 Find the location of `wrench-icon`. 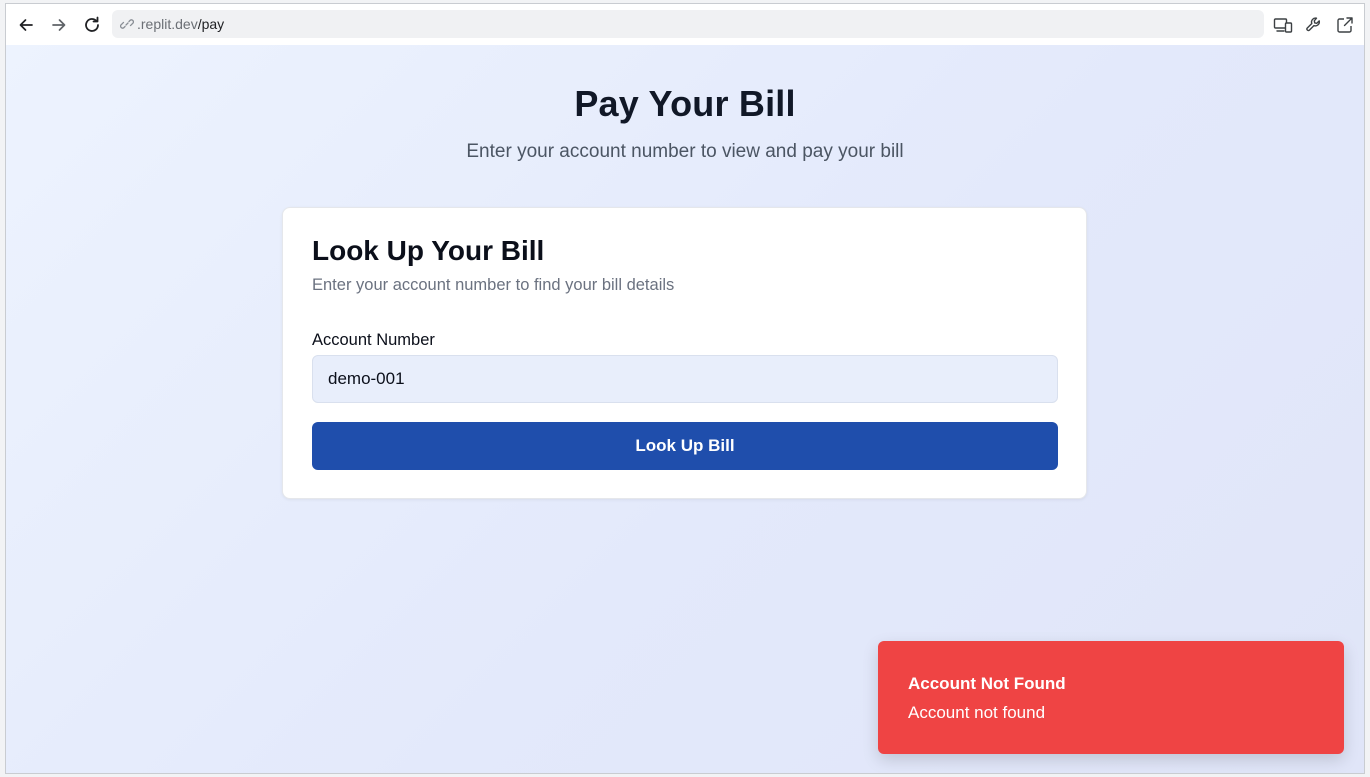

wrench-icon is located at coordinates (1313, 24).